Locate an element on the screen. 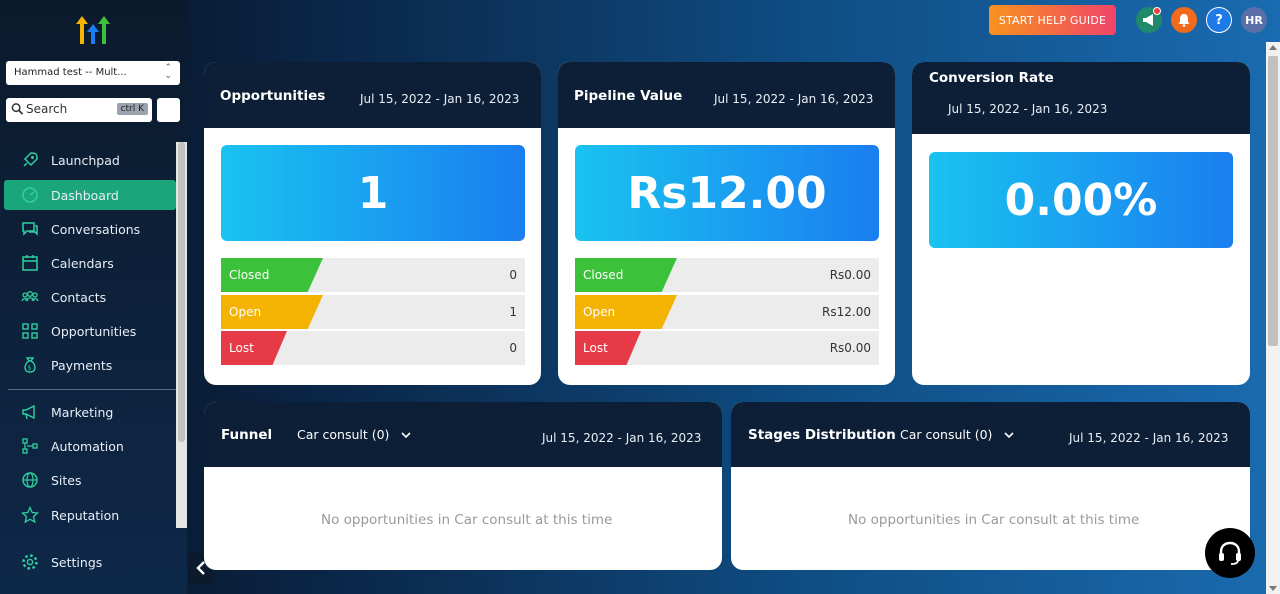 The width and height of the screenshot is (1280, 594). sidebar-item-conversations: Conversations is located at coordinates (90, 229).